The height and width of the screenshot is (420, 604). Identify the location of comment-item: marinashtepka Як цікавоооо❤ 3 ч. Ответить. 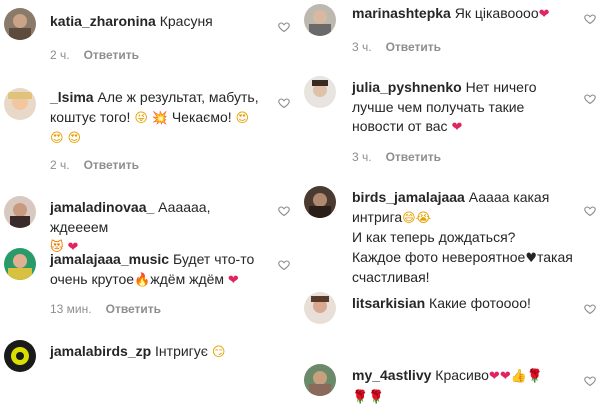
(453, 30).